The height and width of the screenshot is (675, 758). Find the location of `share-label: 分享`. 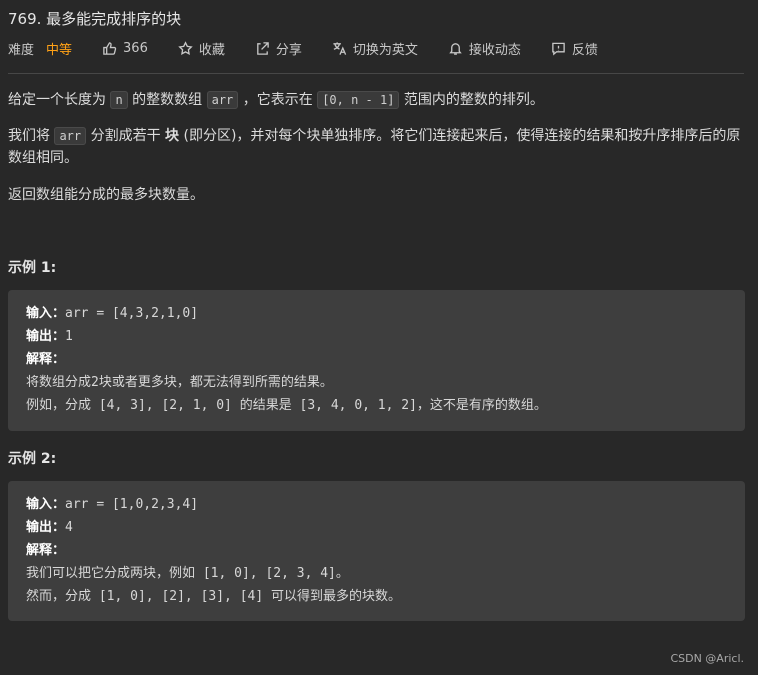

share-label: 分享 is located at coordinates (288, 50).